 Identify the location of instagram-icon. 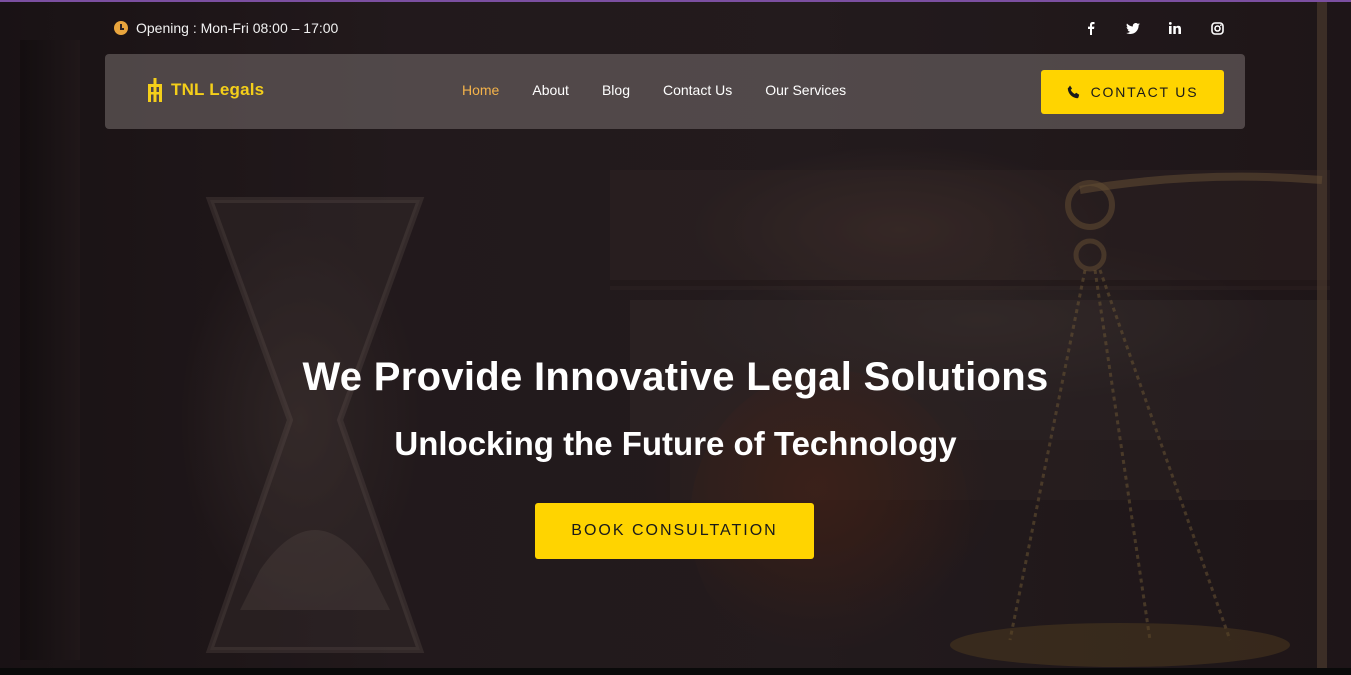
(1217, 28).